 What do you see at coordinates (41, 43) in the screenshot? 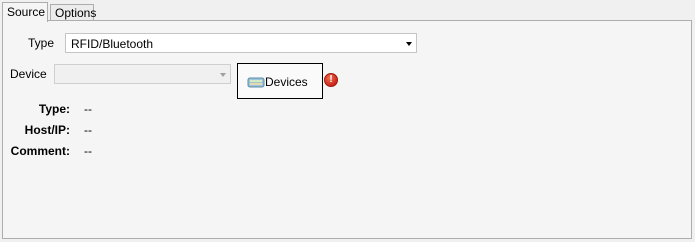
I see `type-label: Type` at bounding box center [41, 43].